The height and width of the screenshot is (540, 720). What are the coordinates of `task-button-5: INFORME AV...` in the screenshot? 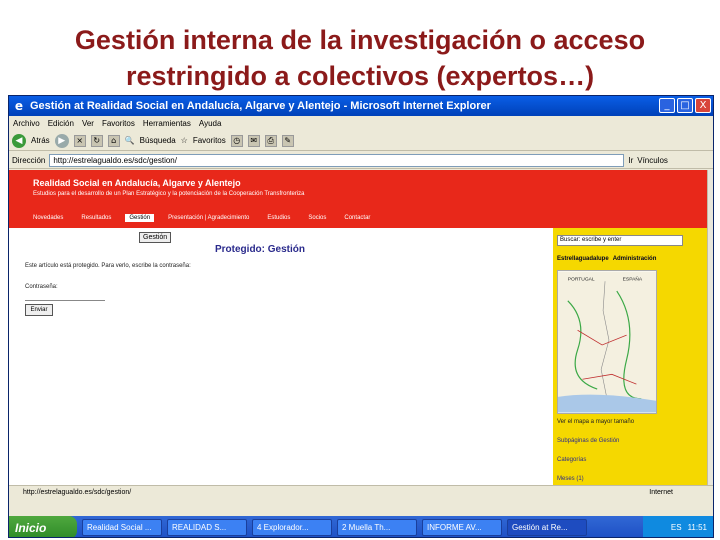 It's located at (462, 527).